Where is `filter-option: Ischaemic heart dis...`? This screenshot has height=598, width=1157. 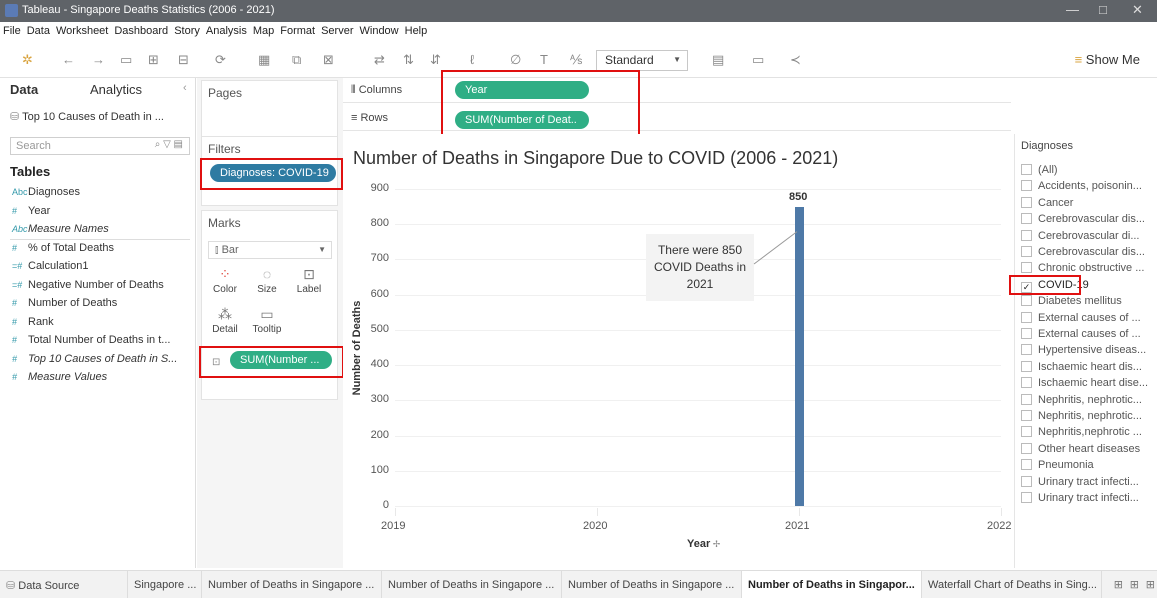 filter-option: Ischaemic heart dis... is located at coordinates (1089, 368).